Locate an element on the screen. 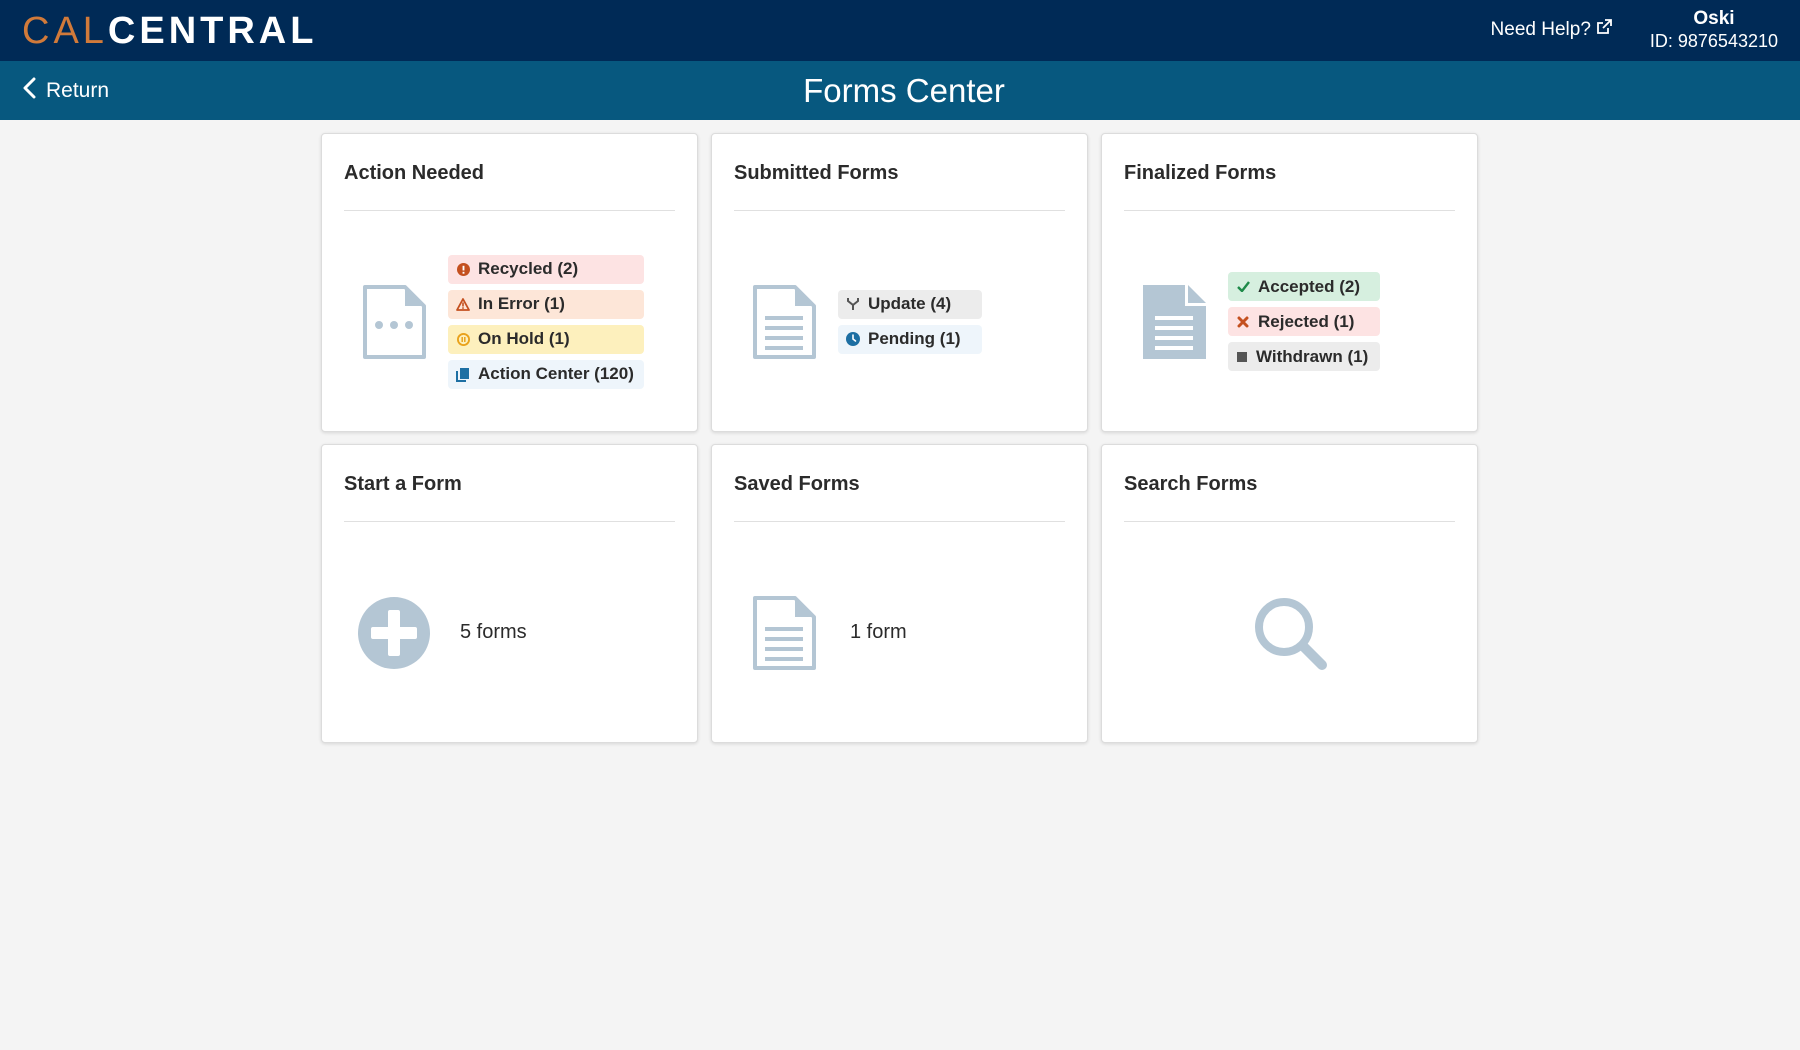 This screenshot has height=1050, width=1800. need-help-link: Need Help? is located at coordinates (1551, 30).